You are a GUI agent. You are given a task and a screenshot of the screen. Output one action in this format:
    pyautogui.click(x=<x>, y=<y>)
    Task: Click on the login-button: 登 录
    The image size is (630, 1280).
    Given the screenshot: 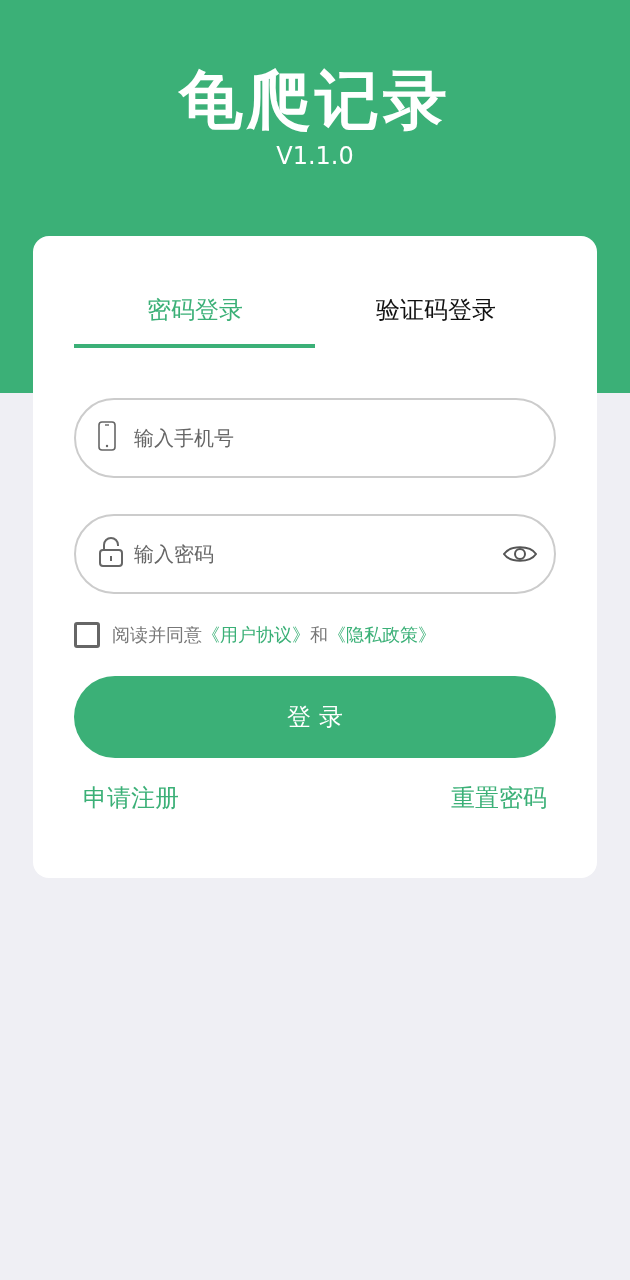 What is the action you would take?
    pyautogui.click(x=315, y=717)
    